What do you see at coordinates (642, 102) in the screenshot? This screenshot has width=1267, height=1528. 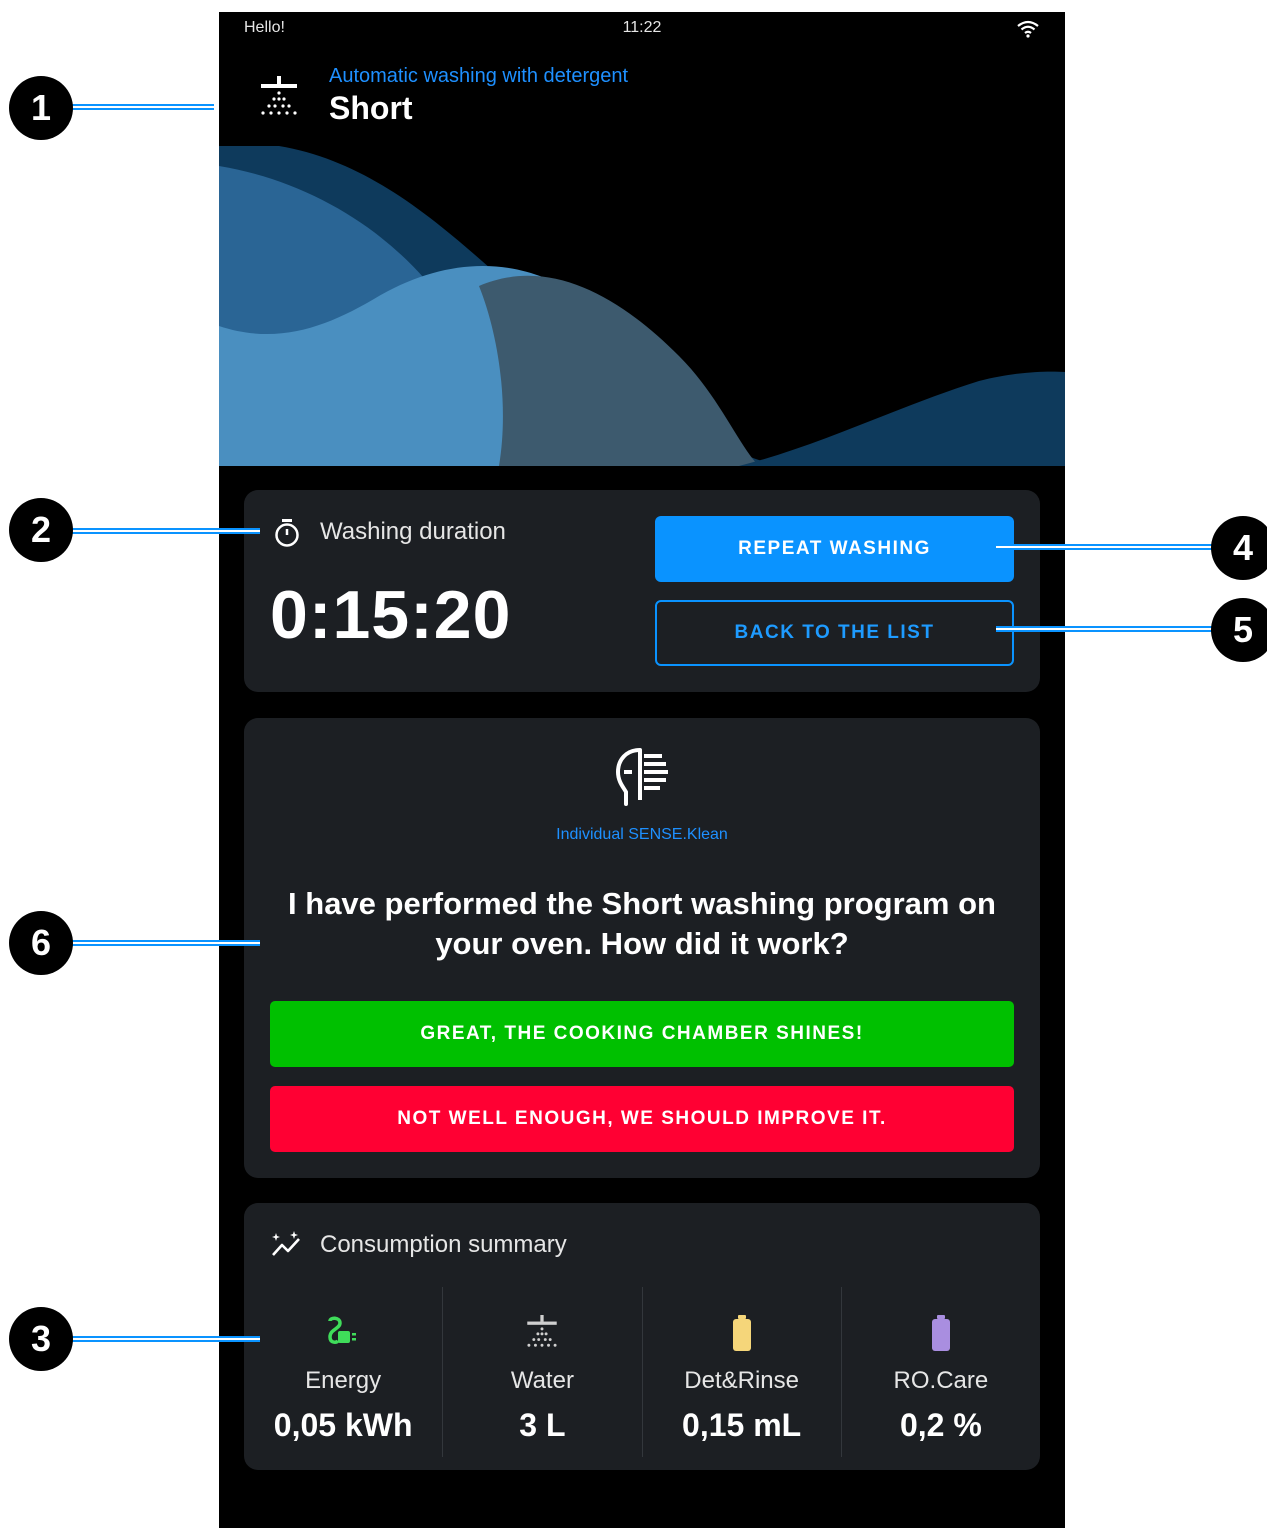 I see `program-header: Automatic washing with detergent Short` at bounding box center [642, 102].